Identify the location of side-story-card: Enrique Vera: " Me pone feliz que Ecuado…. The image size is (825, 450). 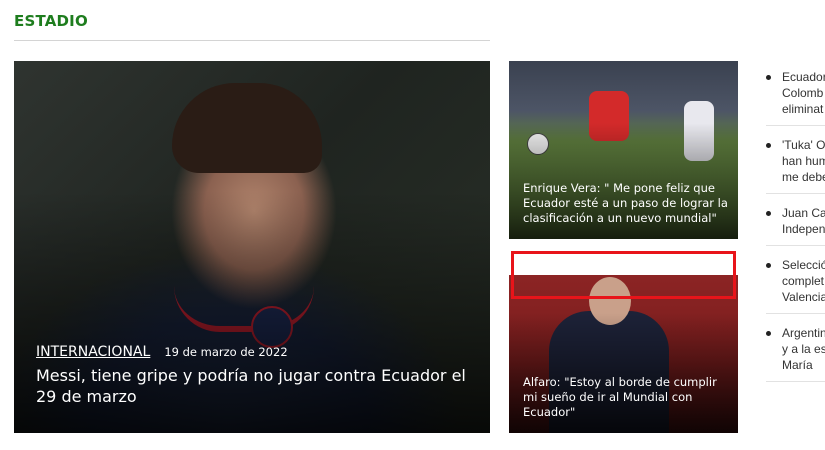
(623, 150).